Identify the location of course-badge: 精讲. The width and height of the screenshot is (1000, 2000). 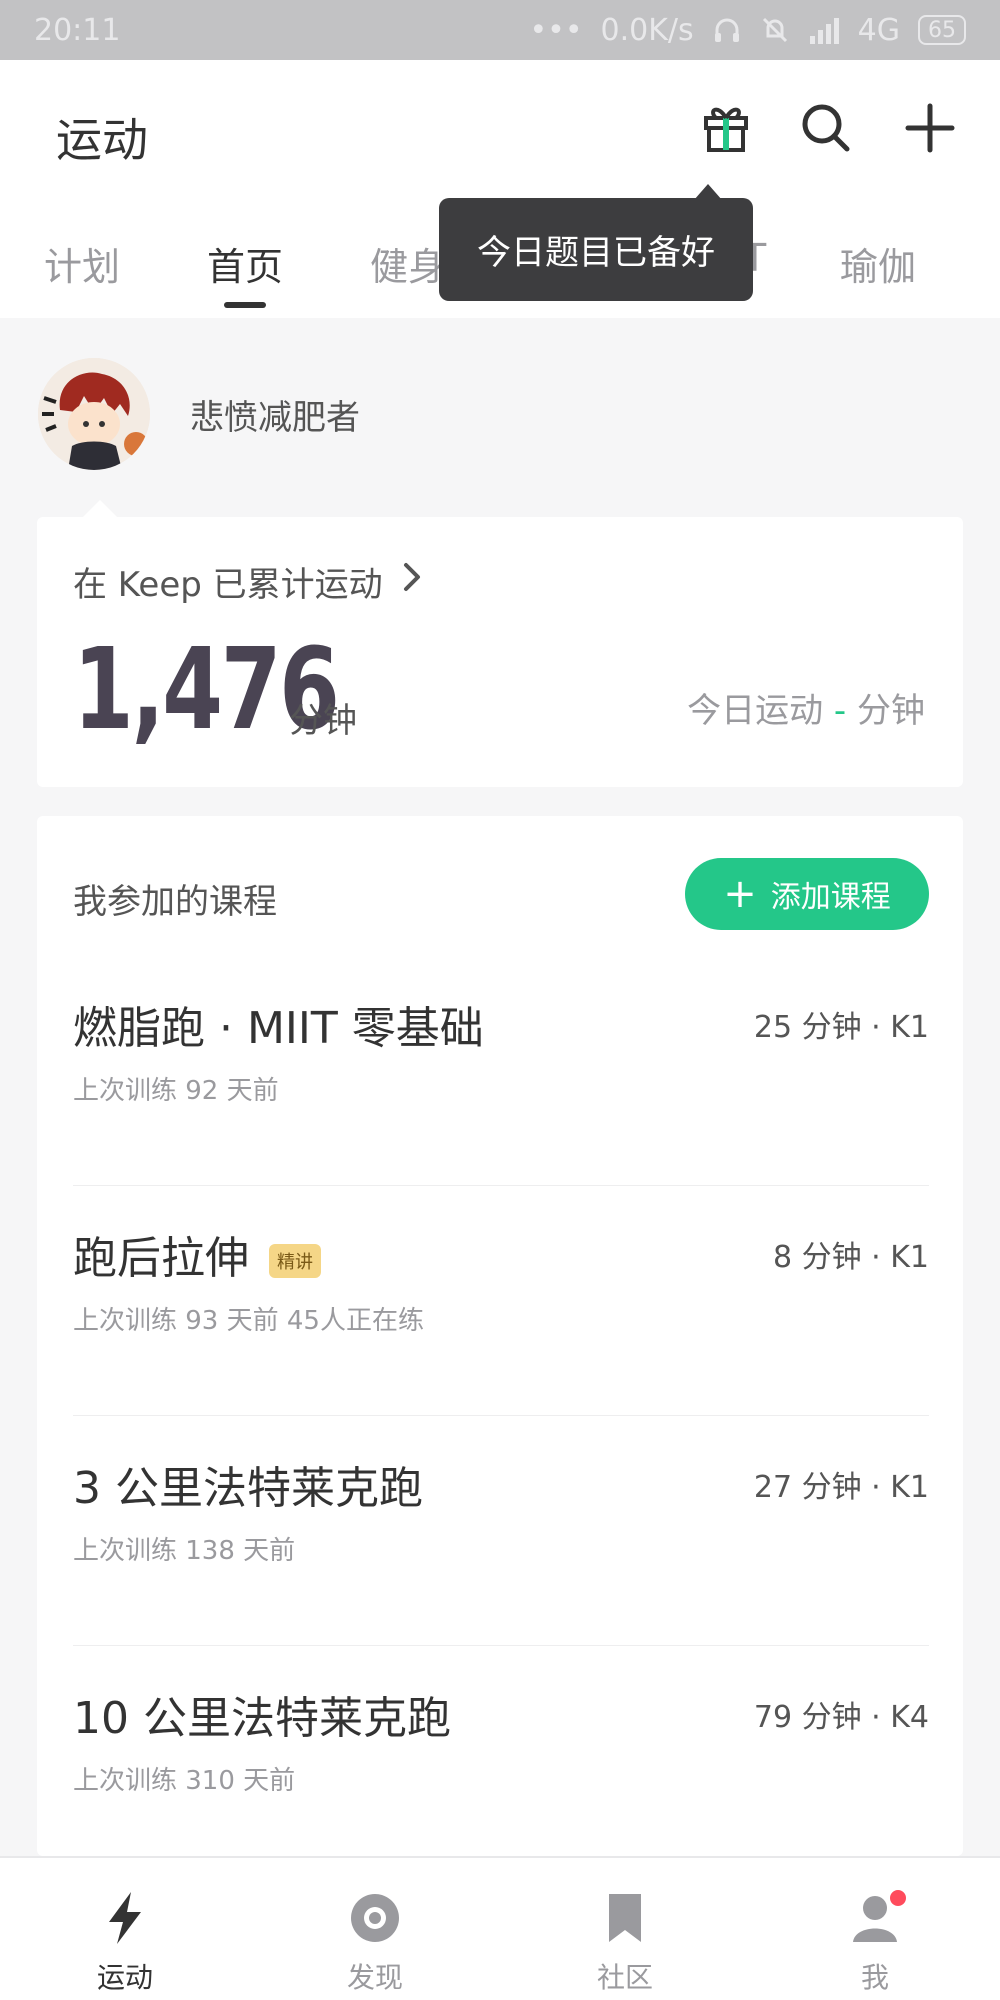
(295, 1261).